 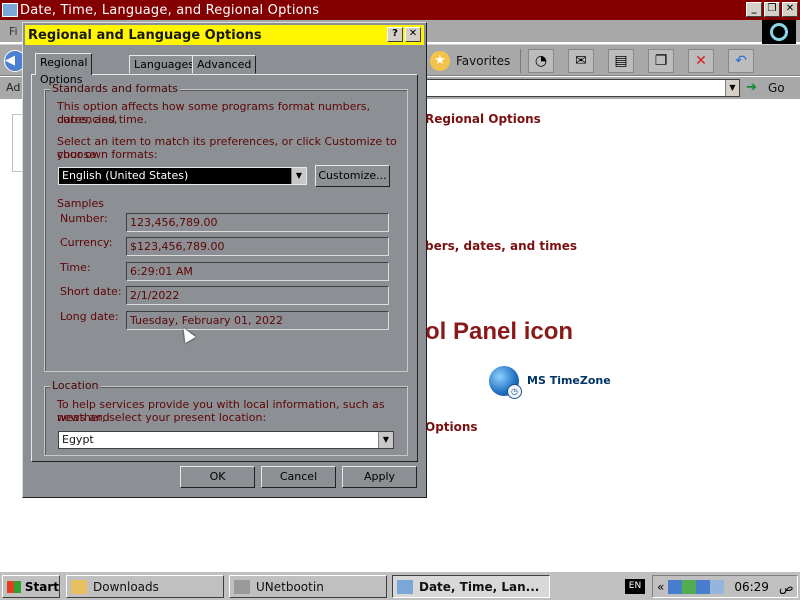 I want to click on start-button: Start, so click(x=31, y=586).